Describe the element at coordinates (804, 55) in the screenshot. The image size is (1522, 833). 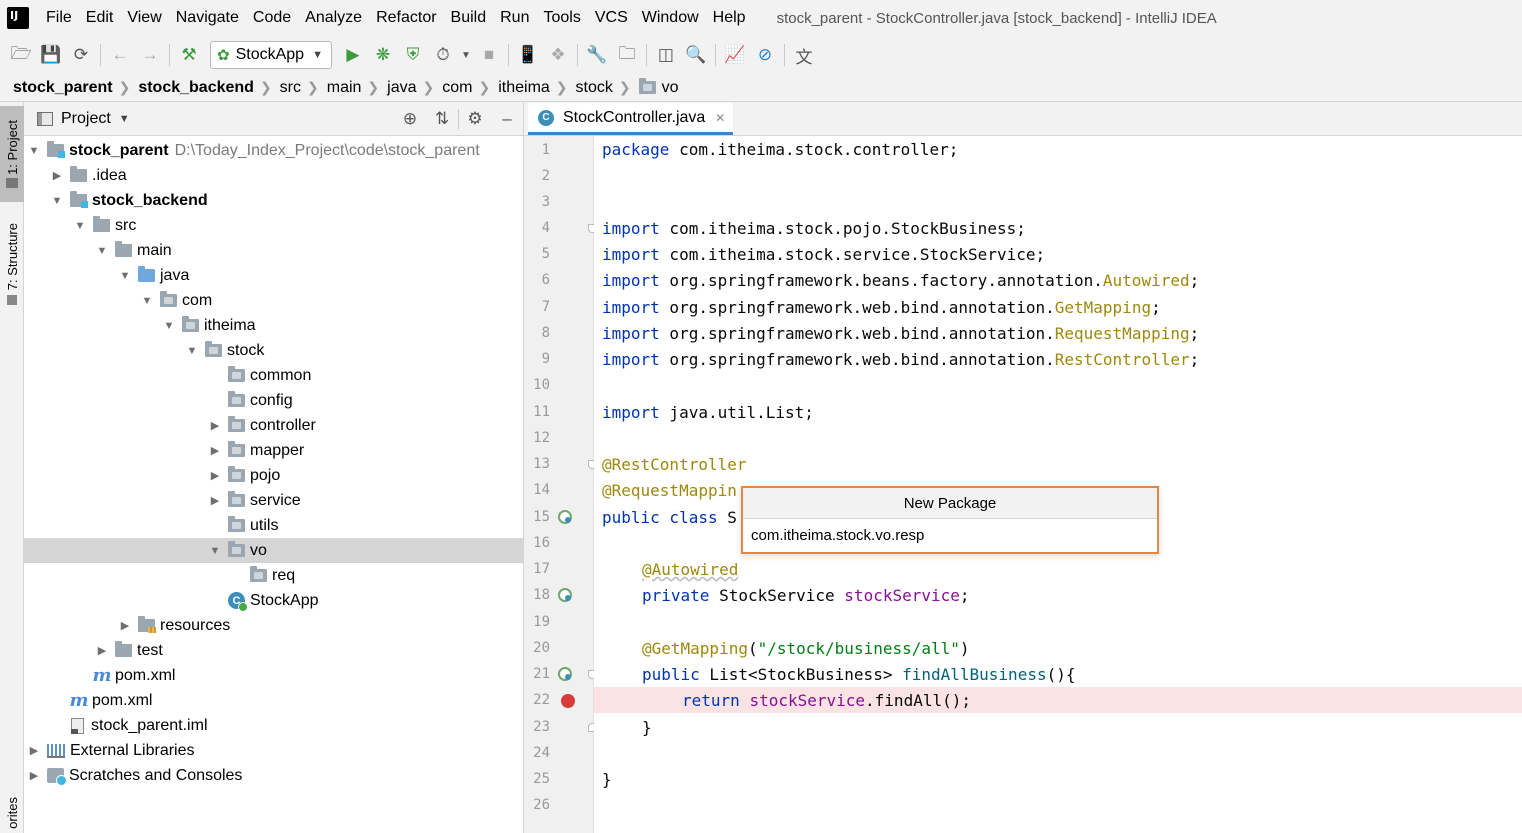
I see `translate-icon: 文` at that location.